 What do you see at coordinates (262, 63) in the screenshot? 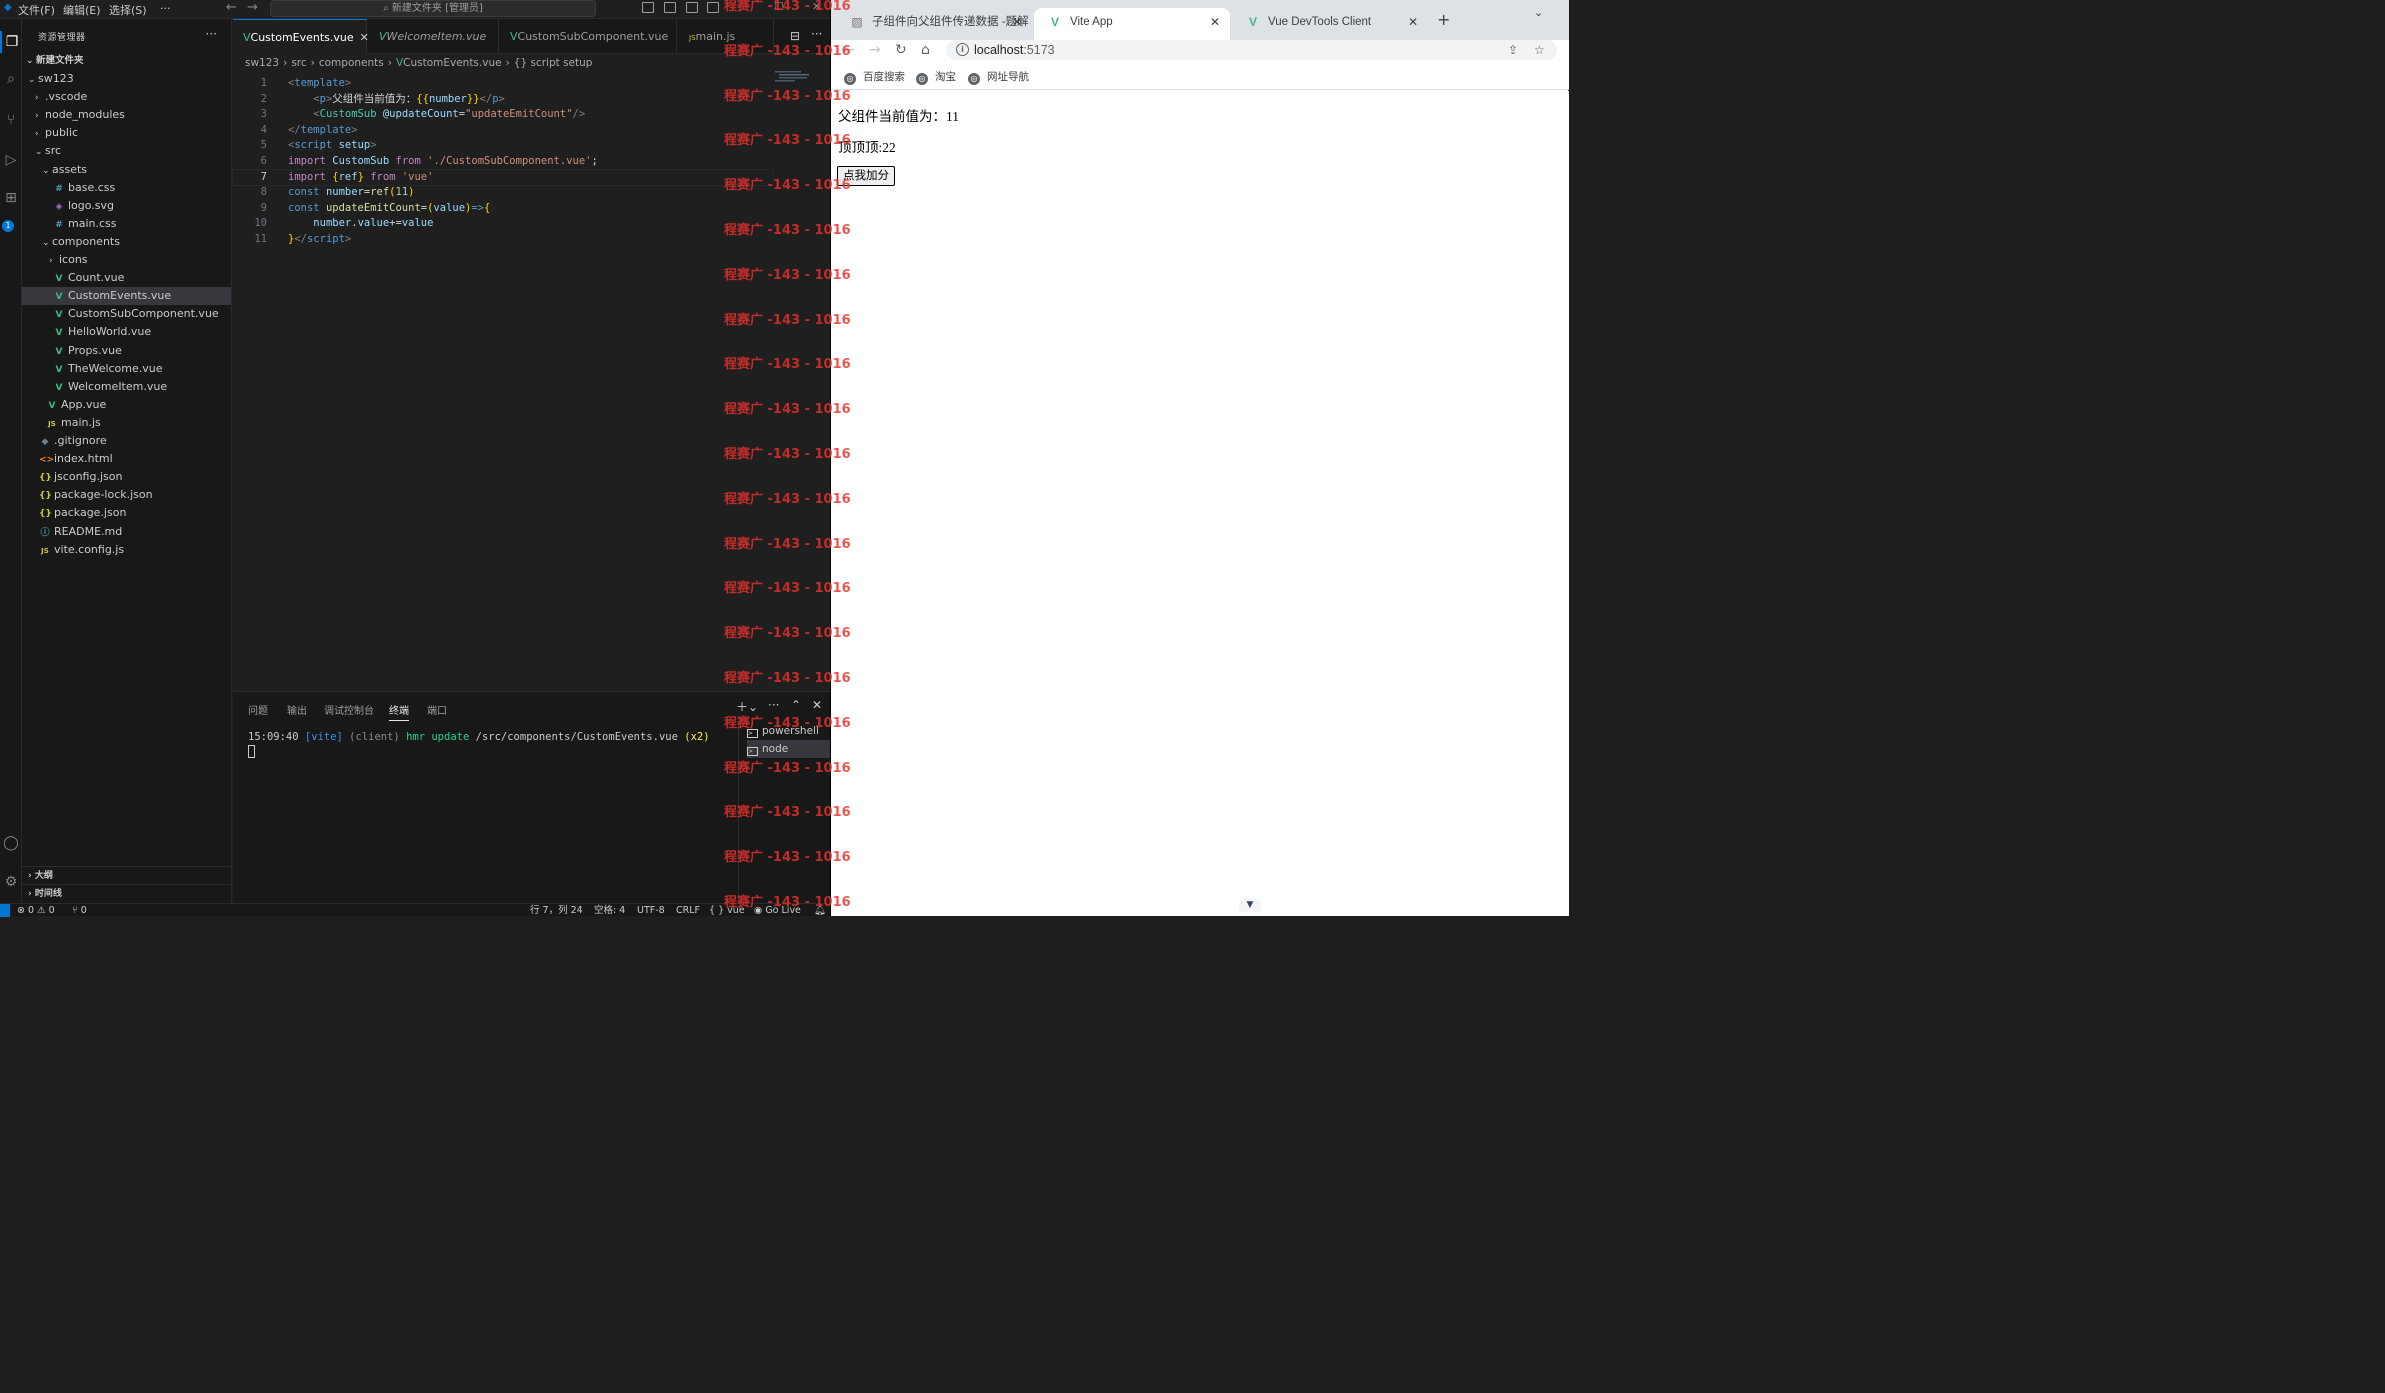
I see `breadcrumb-item: sw123` at bounding box center [262, 63].